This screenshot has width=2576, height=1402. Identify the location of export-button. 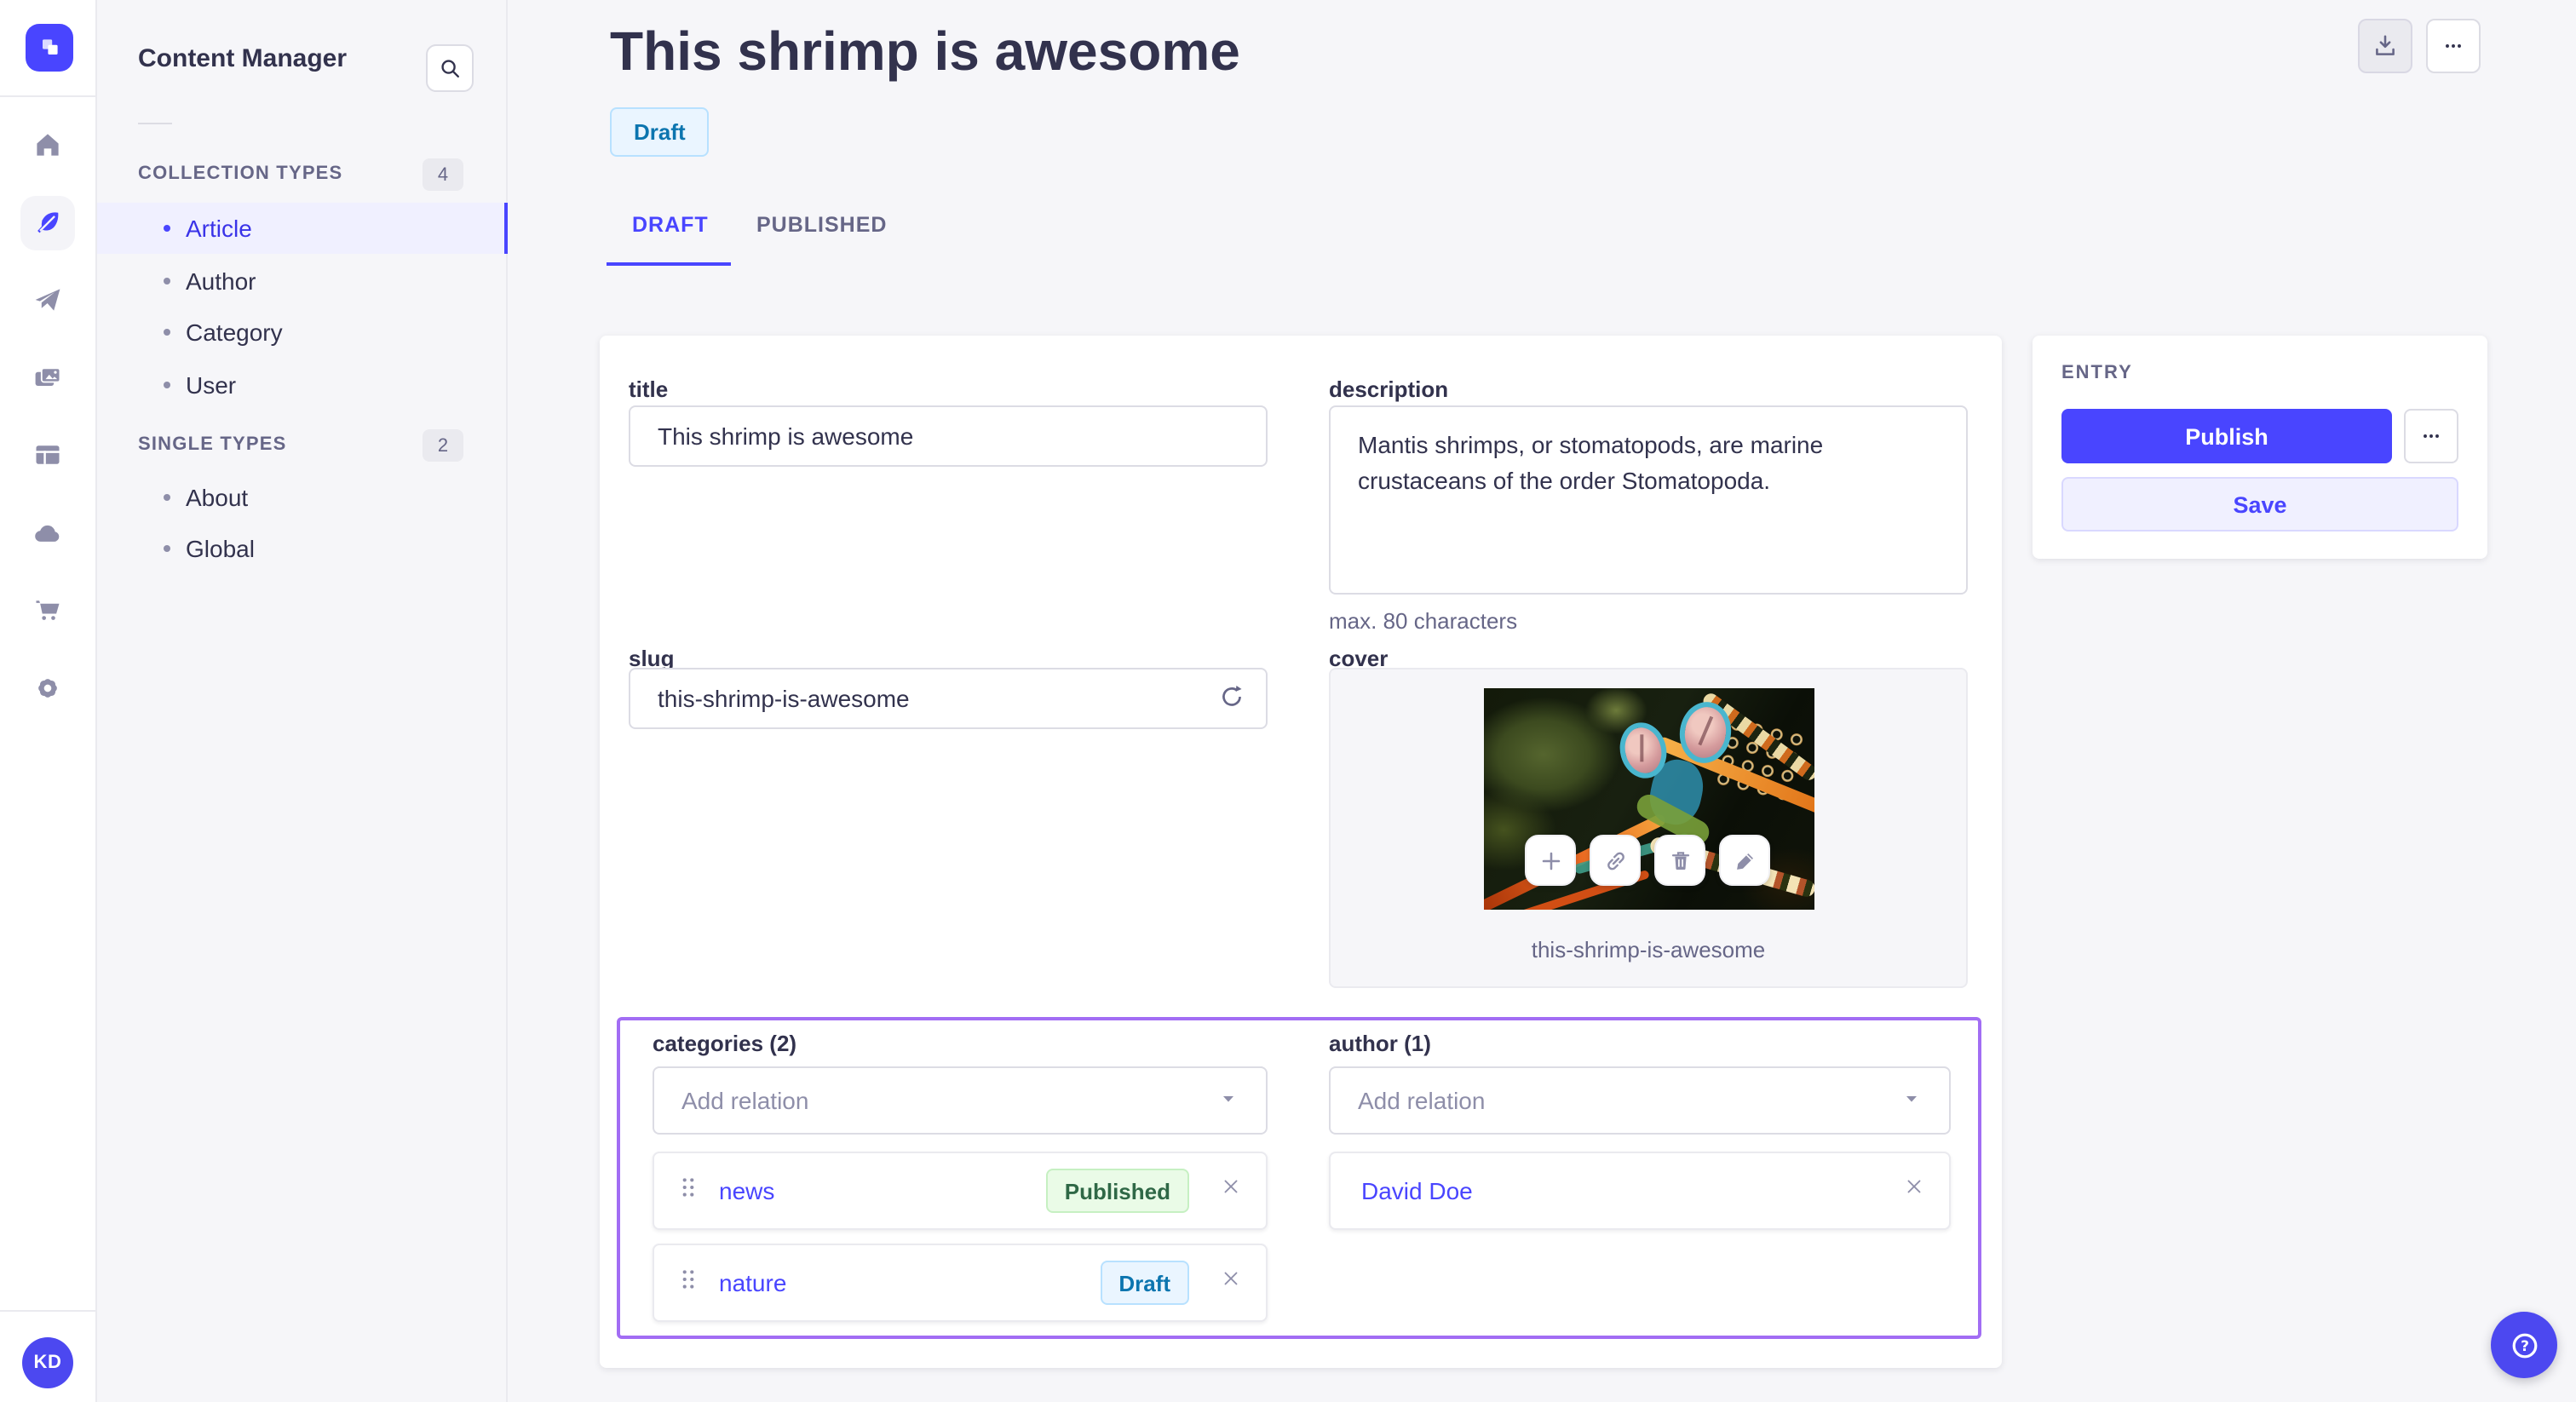
(2385, 46).